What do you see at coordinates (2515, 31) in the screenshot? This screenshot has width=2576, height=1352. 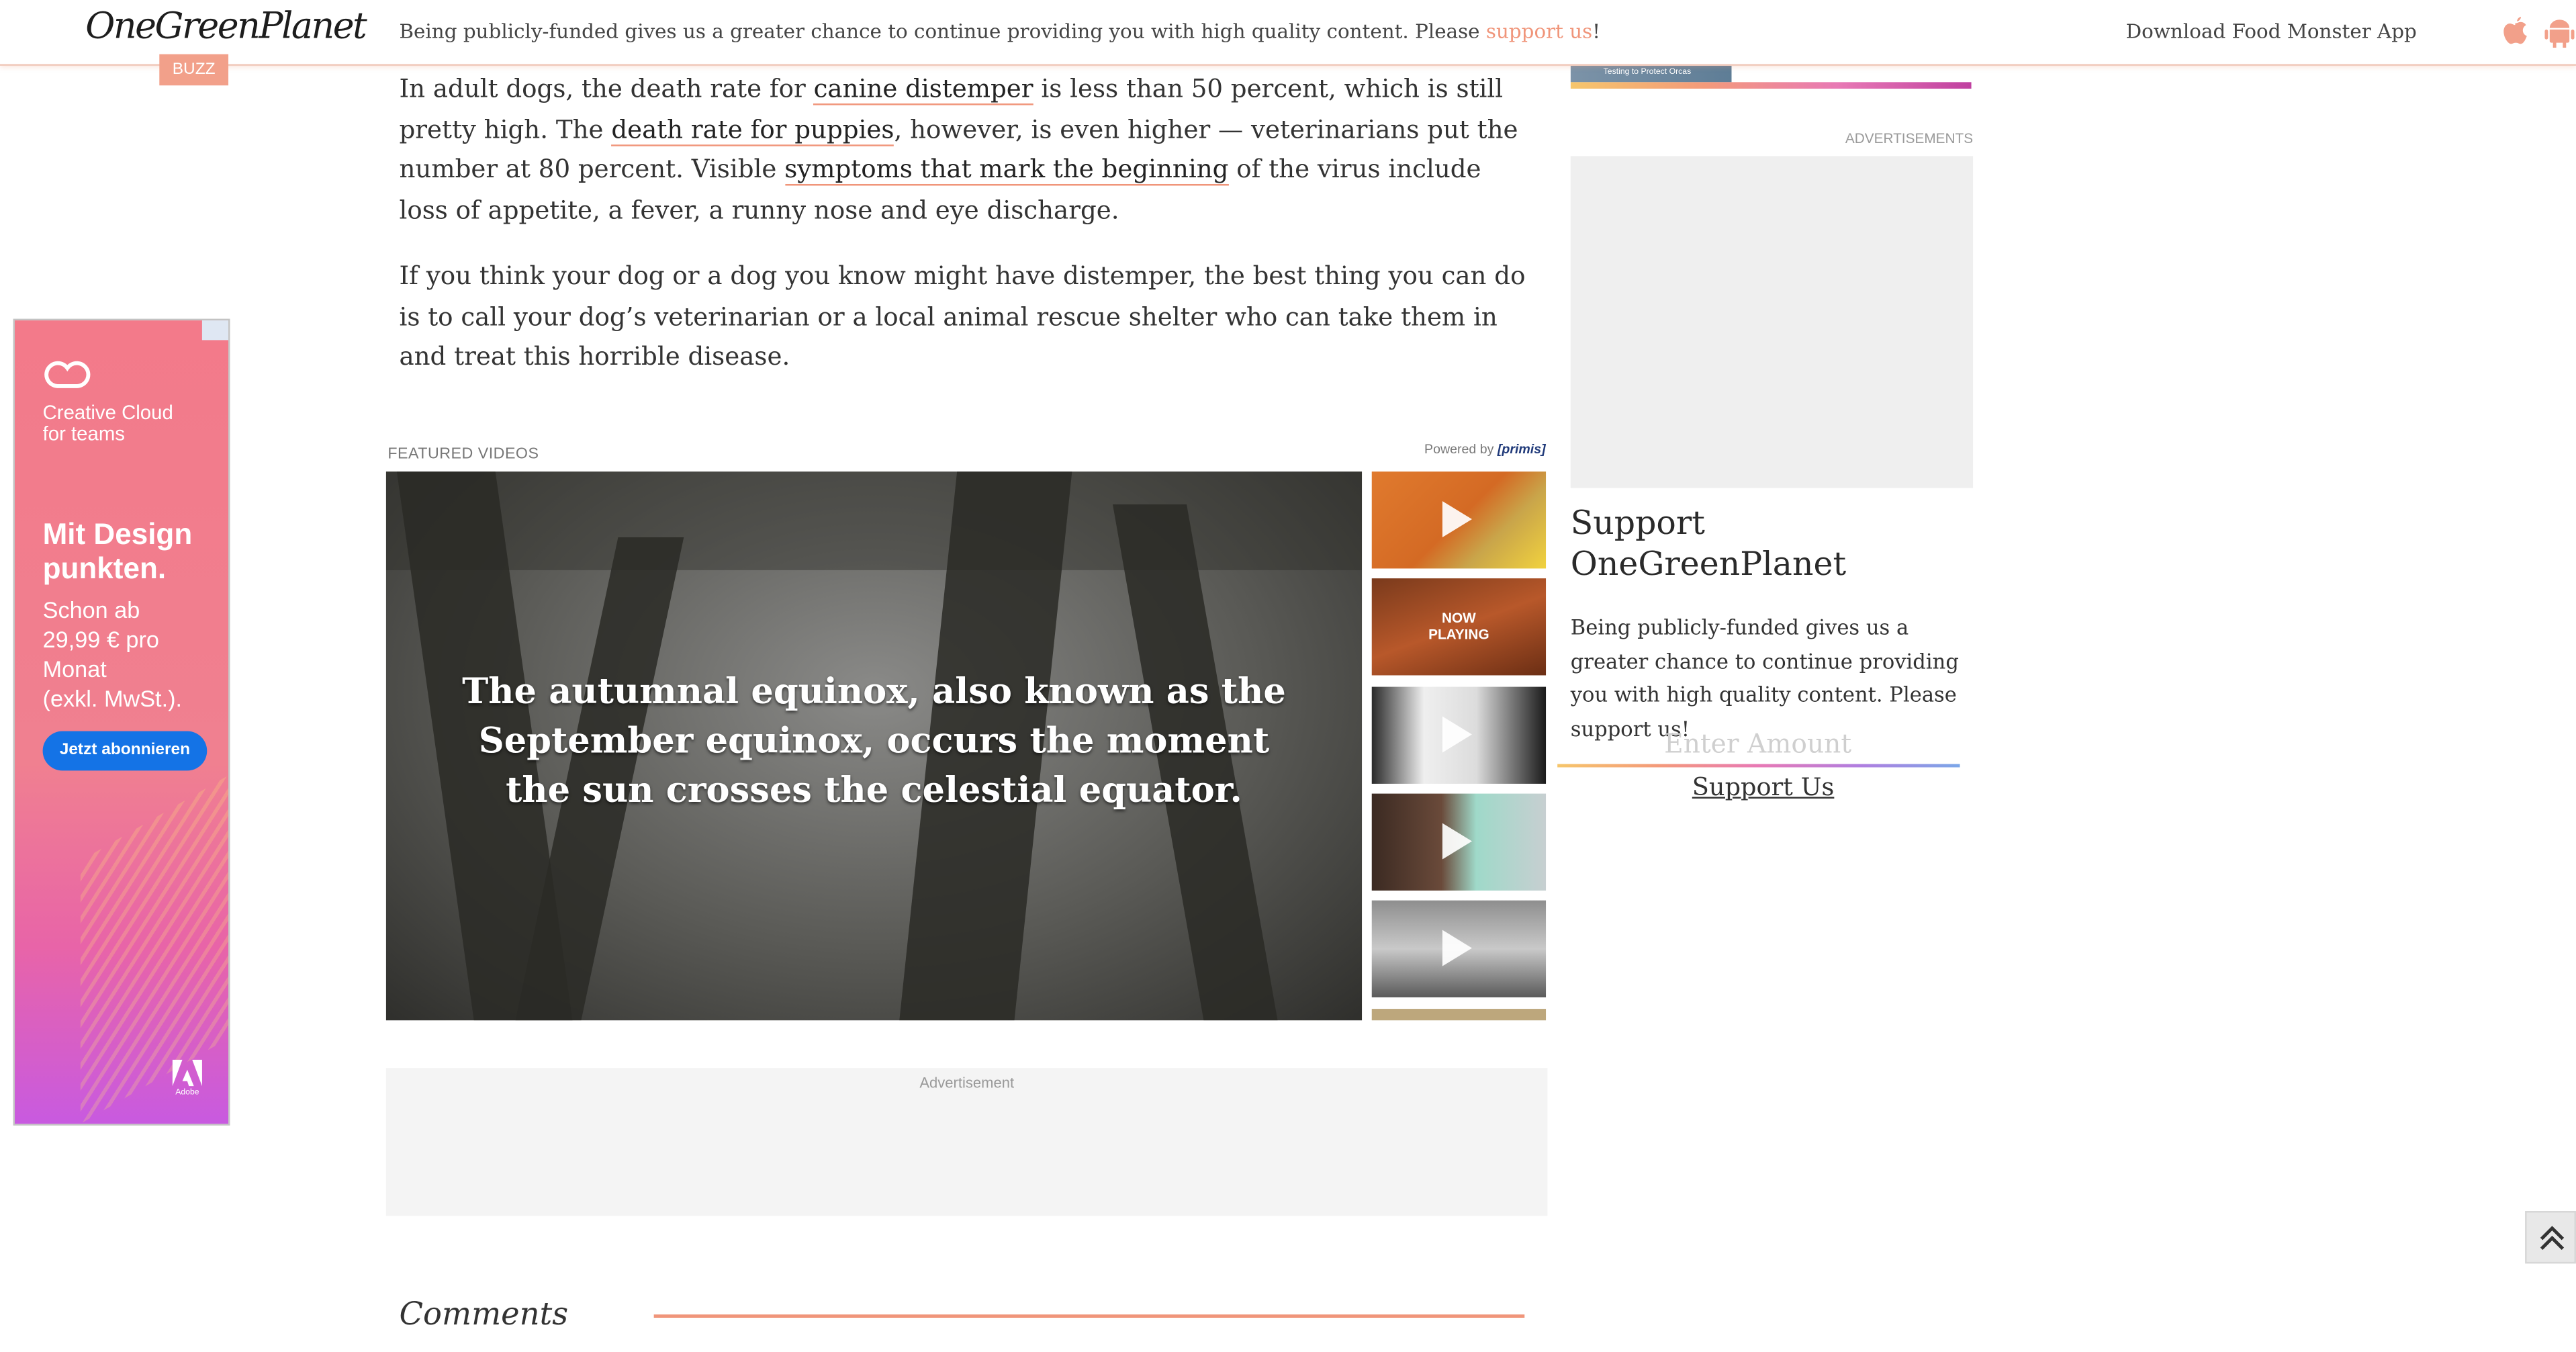 I see `apple-icon` at bounding box center [2515, 31].